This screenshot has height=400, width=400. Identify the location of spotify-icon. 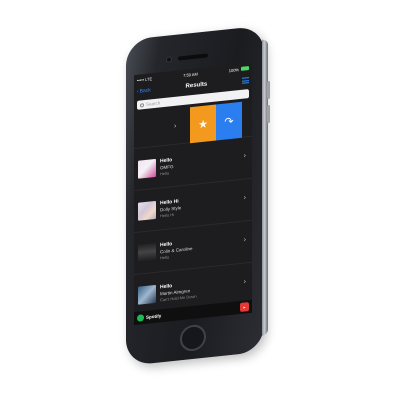
(140, 318).